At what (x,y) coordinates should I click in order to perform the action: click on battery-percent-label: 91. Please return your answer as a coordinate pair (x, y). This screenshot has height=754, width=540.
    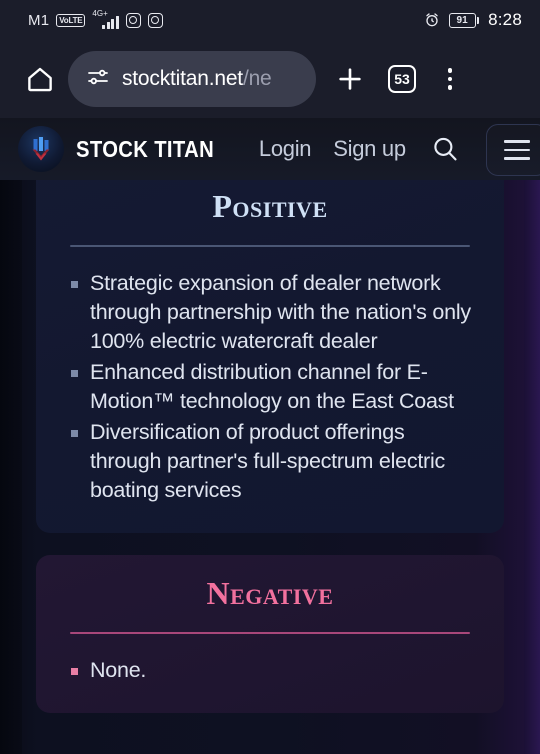
    Looking at the image, I should click on (462, 20).